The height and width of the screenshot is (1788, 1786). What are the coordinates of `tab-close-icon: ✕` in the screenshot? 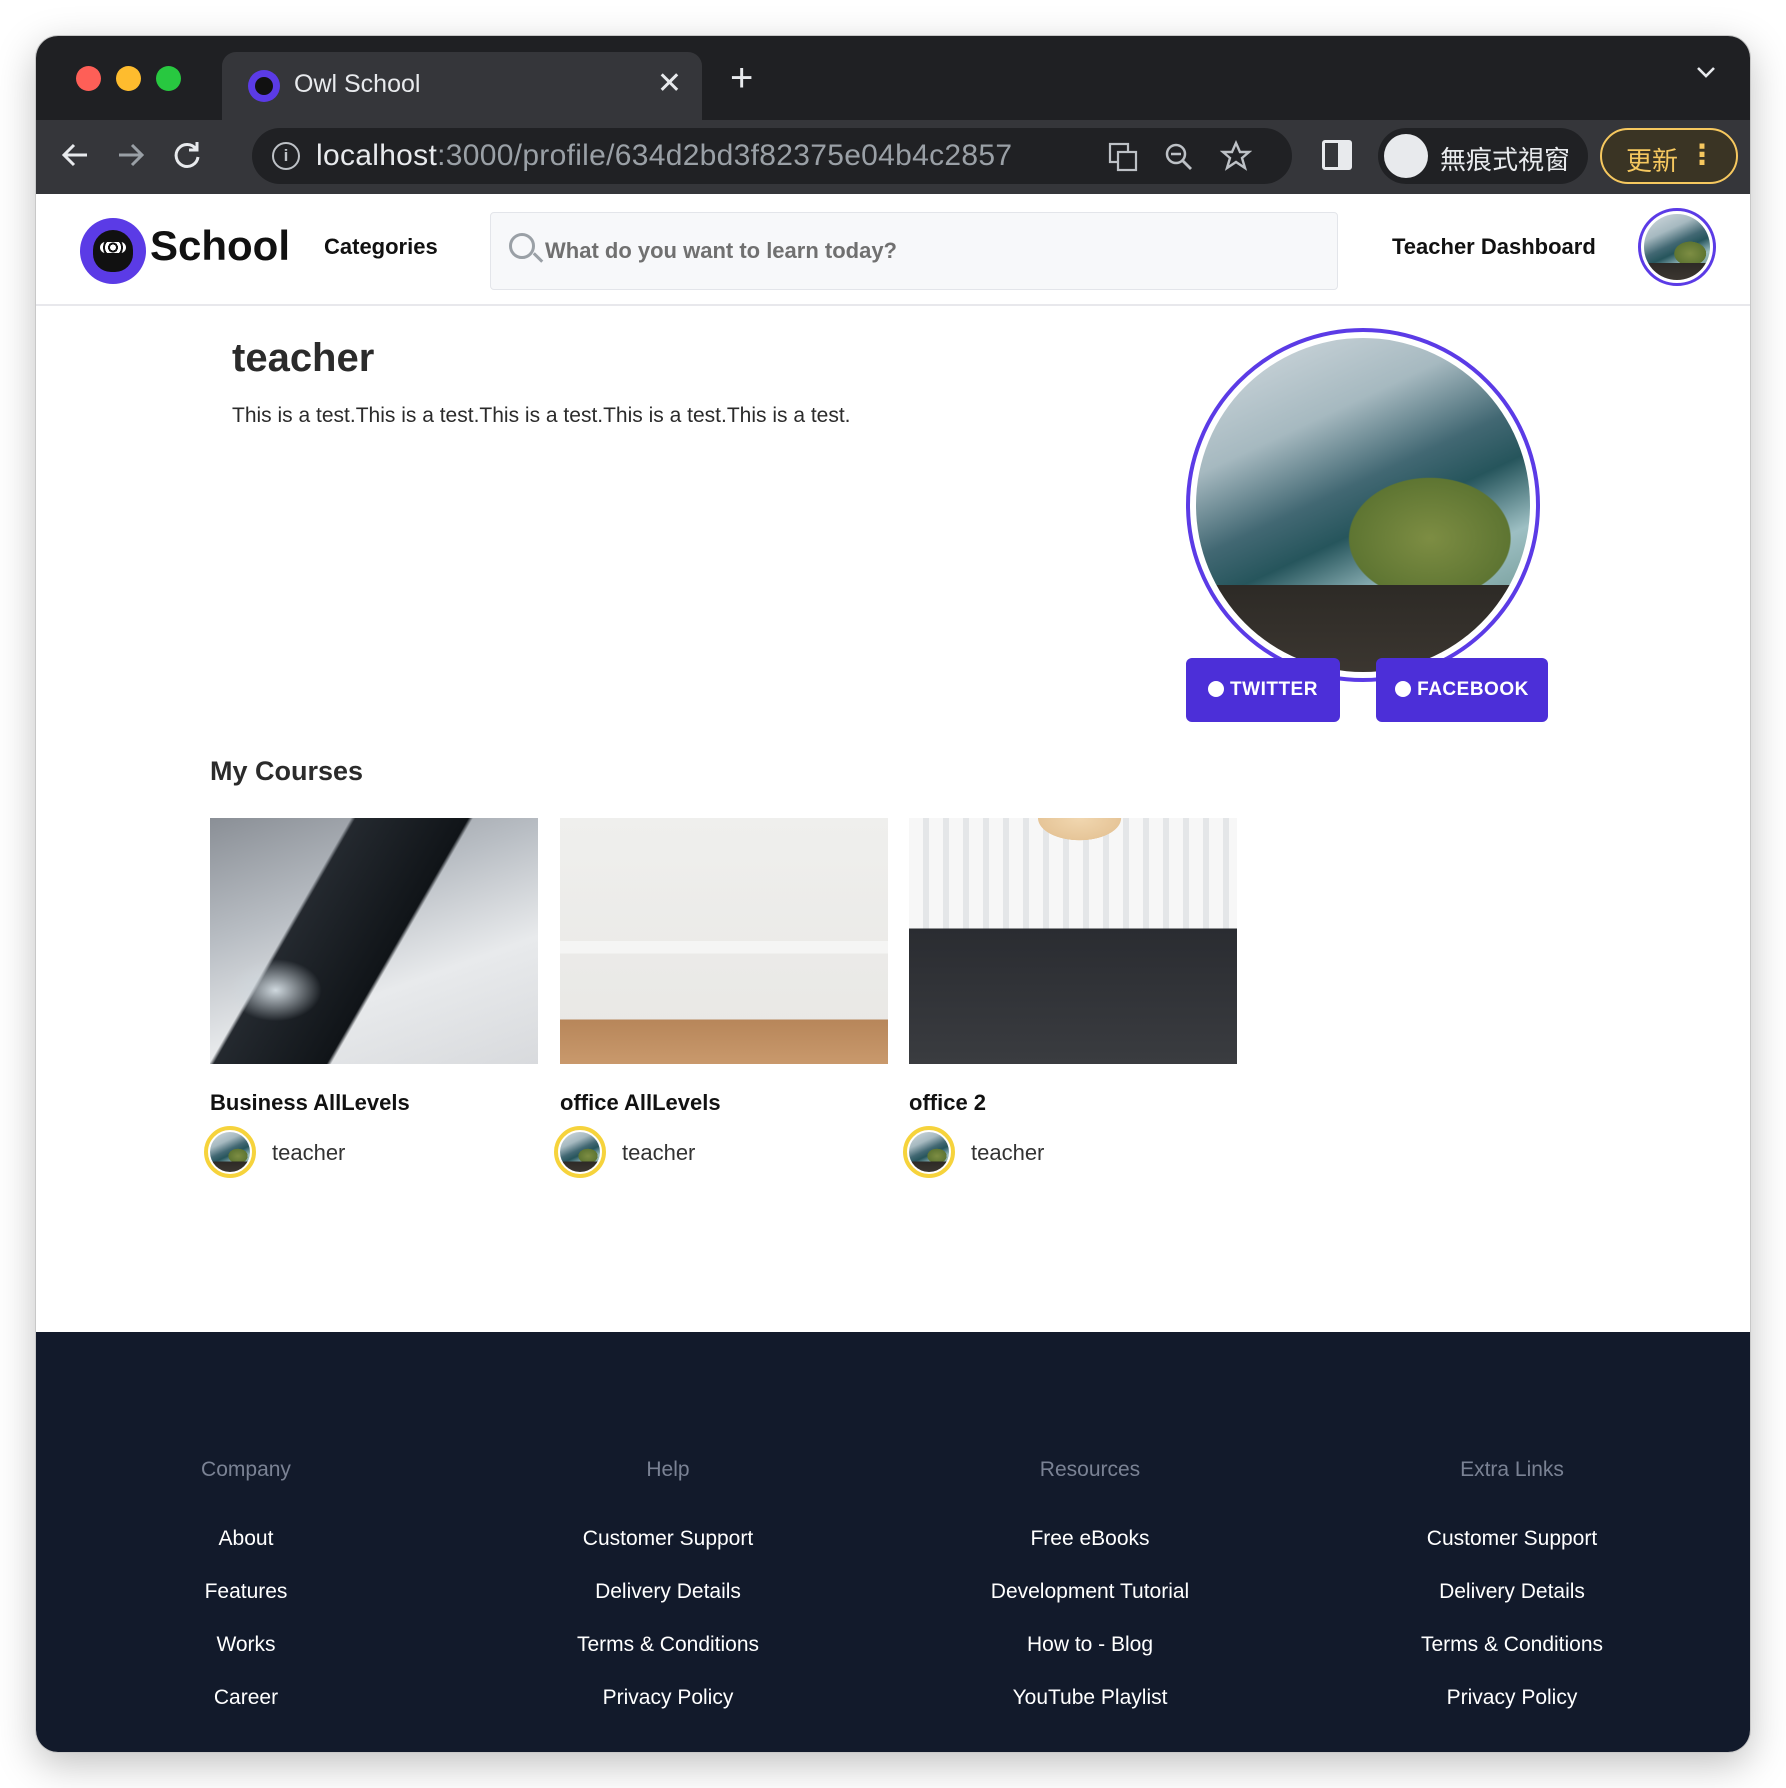 It's located at (669, 83).